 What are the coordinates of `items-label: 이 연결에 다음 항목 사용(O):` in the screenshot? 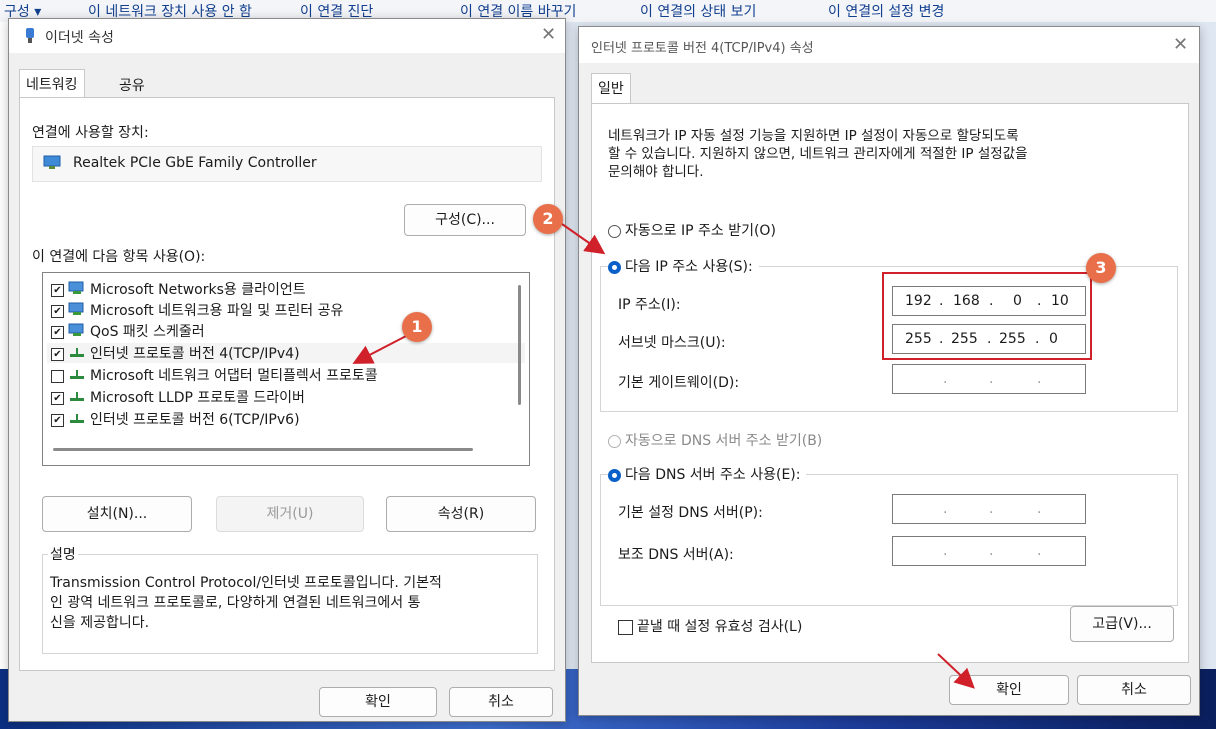 It's located at (119, 257).